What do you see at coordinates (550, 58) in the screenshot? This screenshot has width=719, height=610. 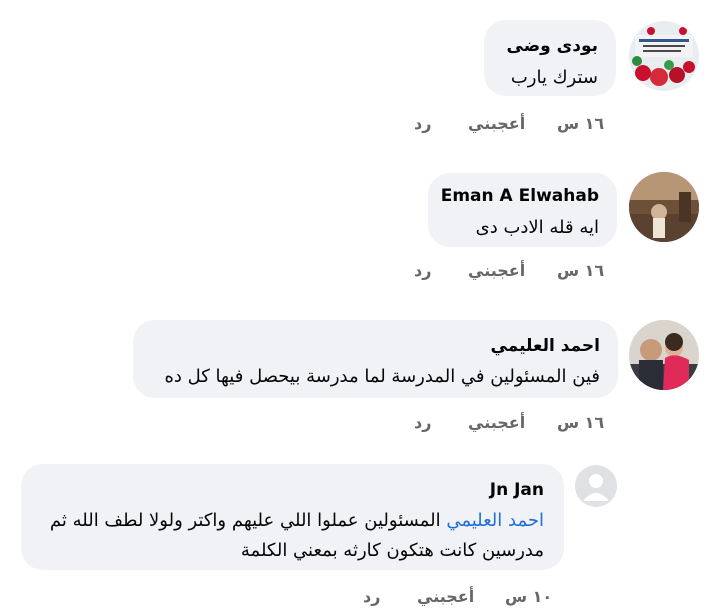 I see `comment-bubble-1: بودى وضى سترك يارب` at bounding box center [550, 58].